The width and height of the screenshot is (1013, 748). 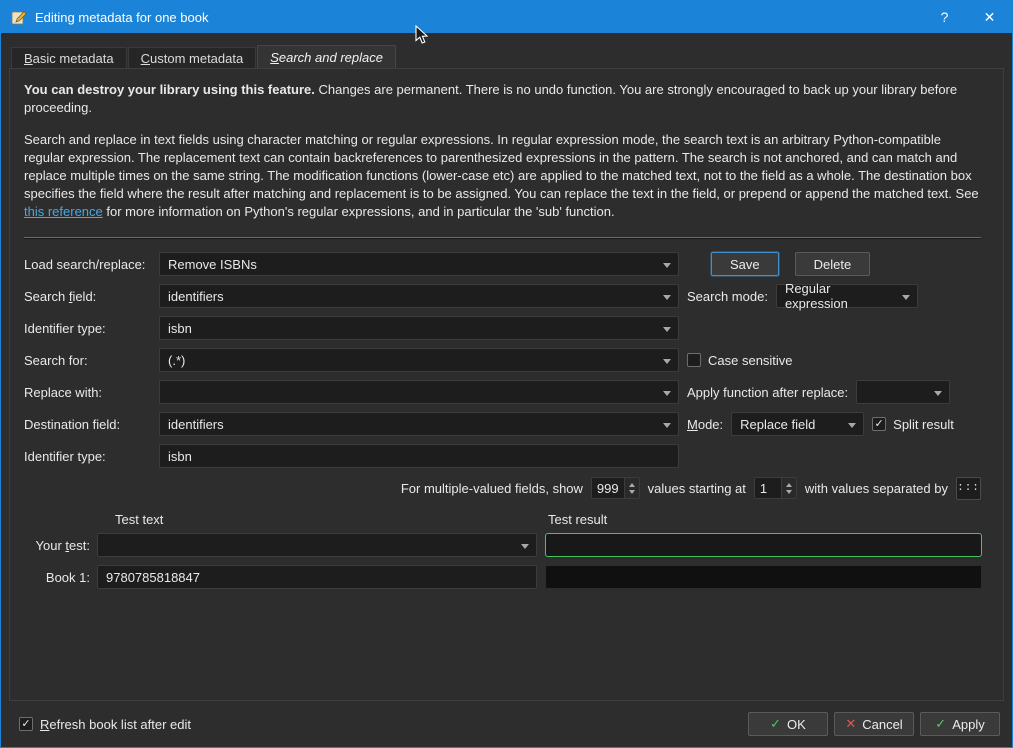 What do you see at coordinates (177, 360) in the screenshot?
I see `search-for-value: (.*)` at bounding box center [177, 360].